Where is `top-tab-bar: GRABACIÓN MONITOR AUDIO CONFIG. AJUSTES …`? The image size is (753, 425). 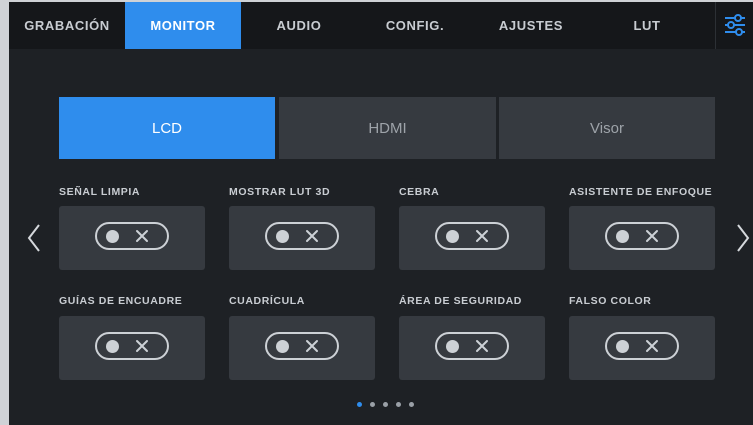 top-tab-bar: GRABACIÓN MONITOR AUDIO CONFIG. AJUSTES … is located at coordinates (381, 25).